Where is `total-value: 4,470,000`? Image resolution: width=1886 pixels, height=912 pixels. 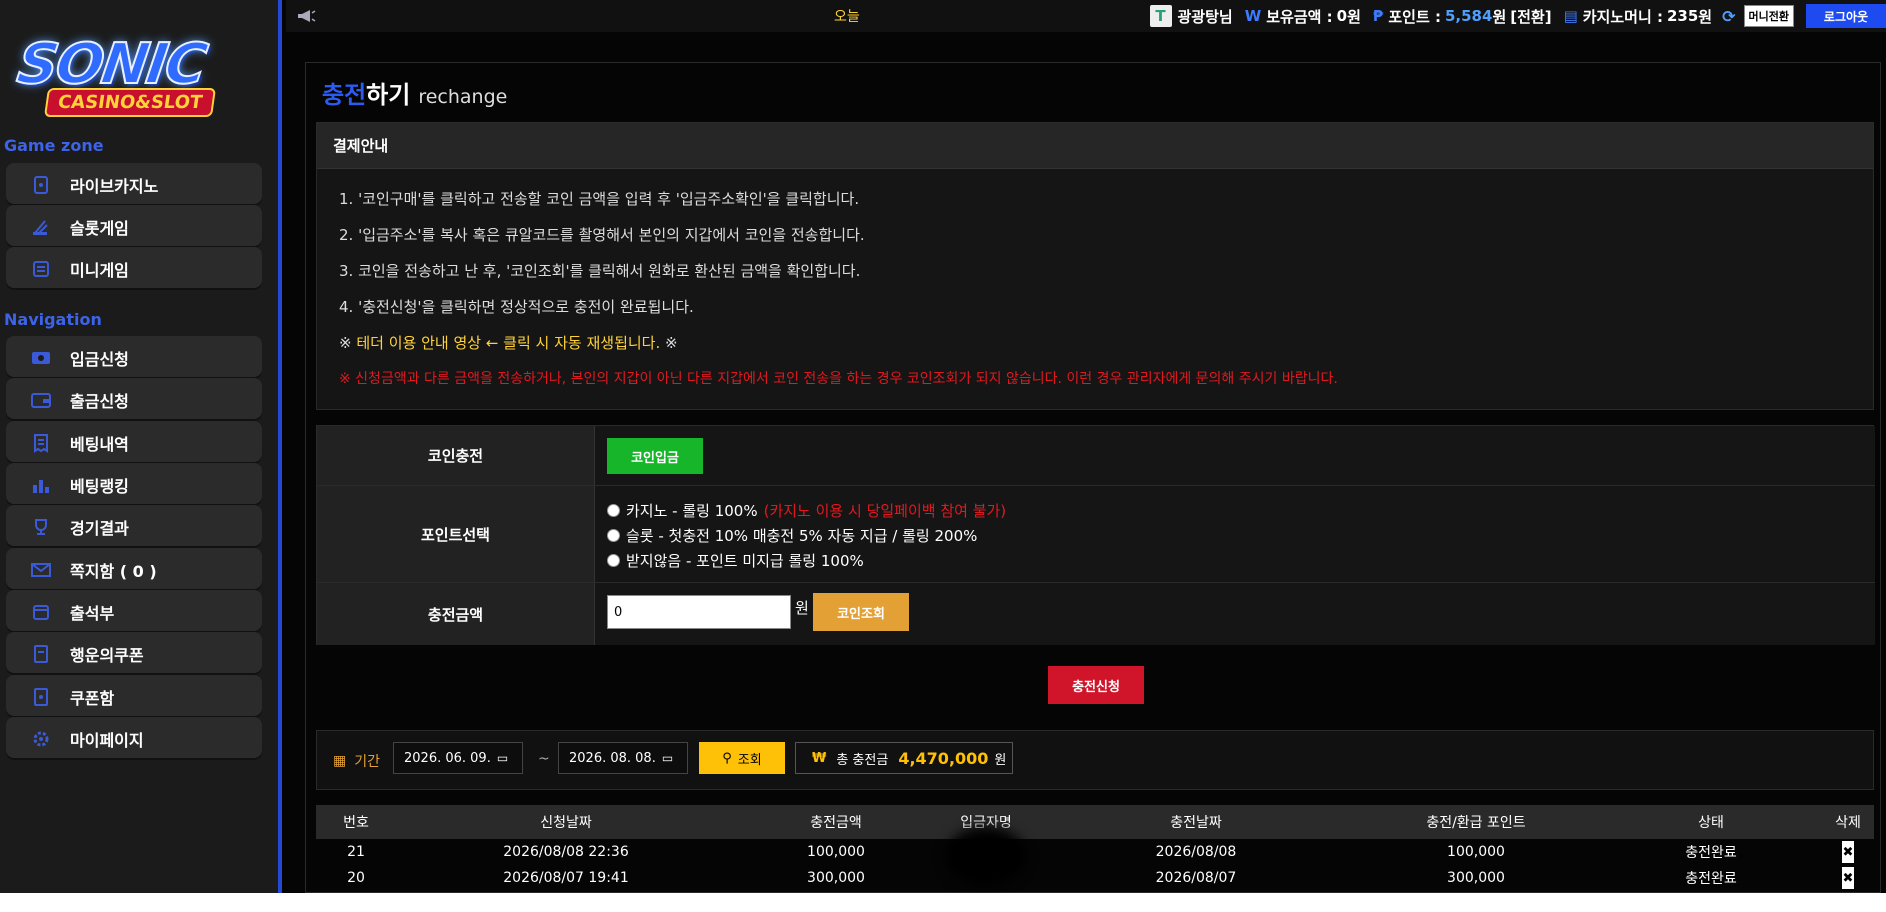
total-value: 4,470,000 is located at coordinates (943, 758).